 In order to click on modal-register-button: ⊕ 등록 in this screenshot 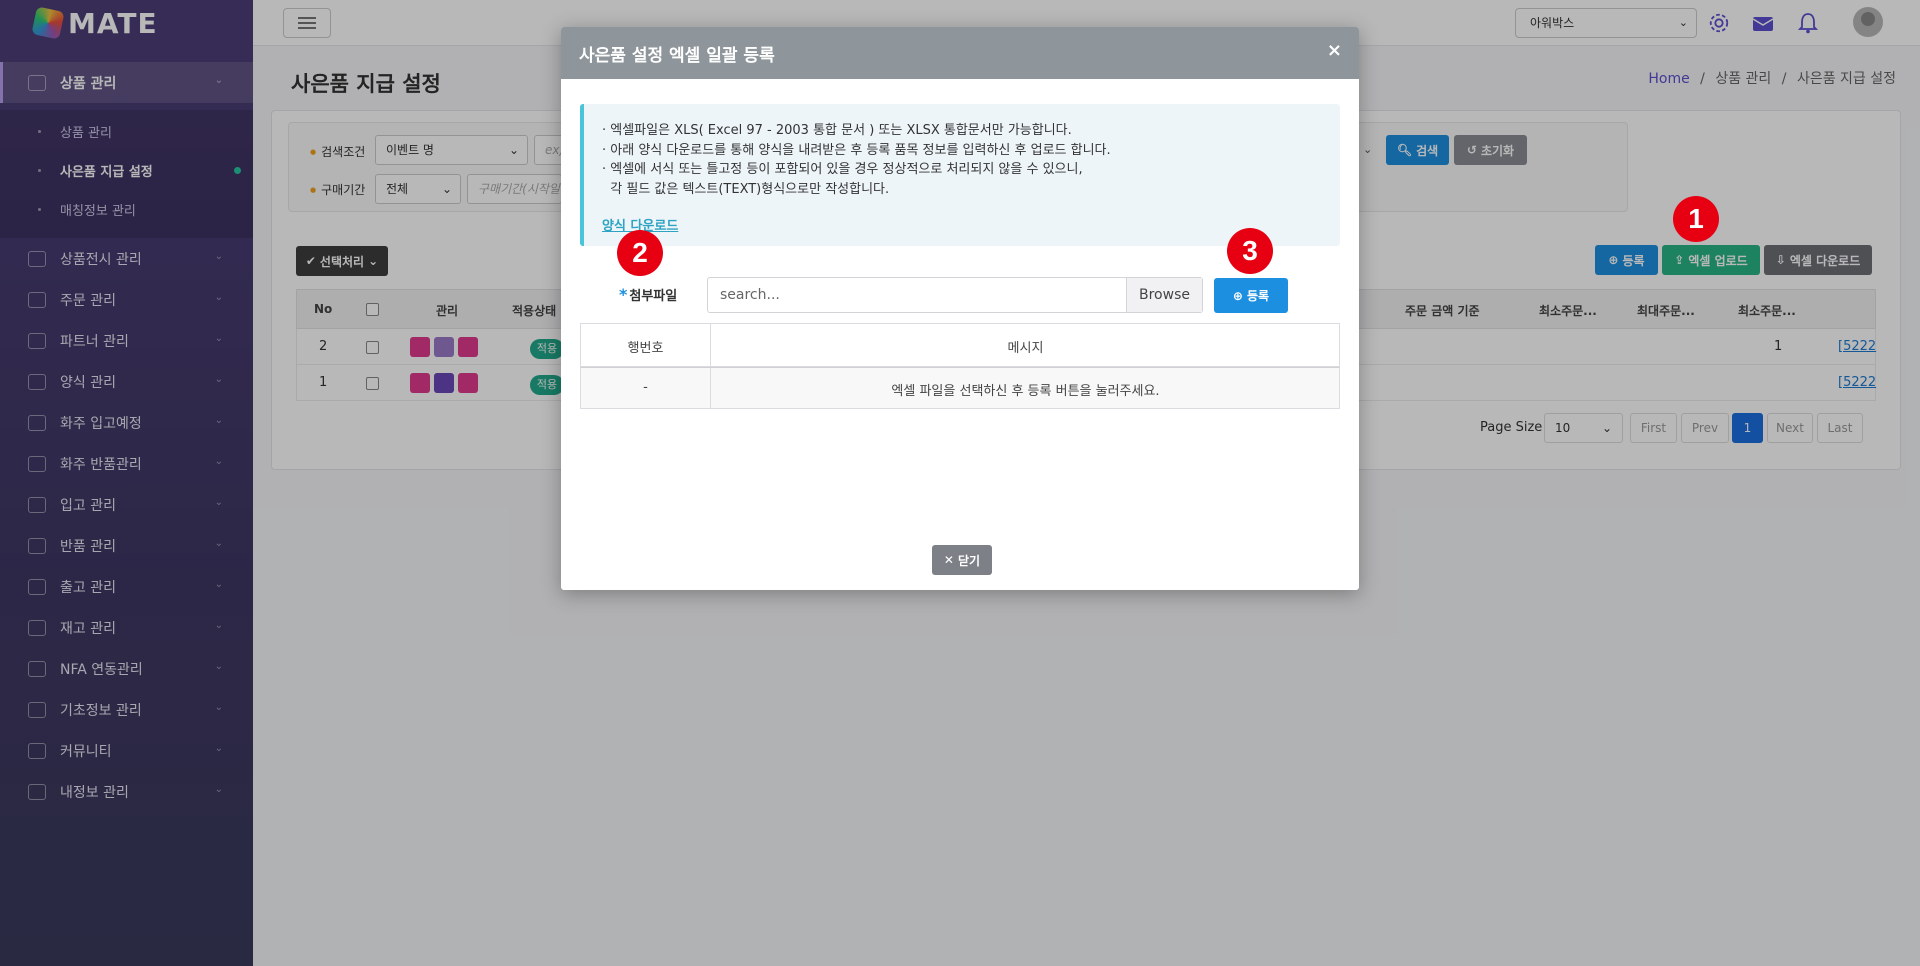, I will do `click(1251, 295)`.